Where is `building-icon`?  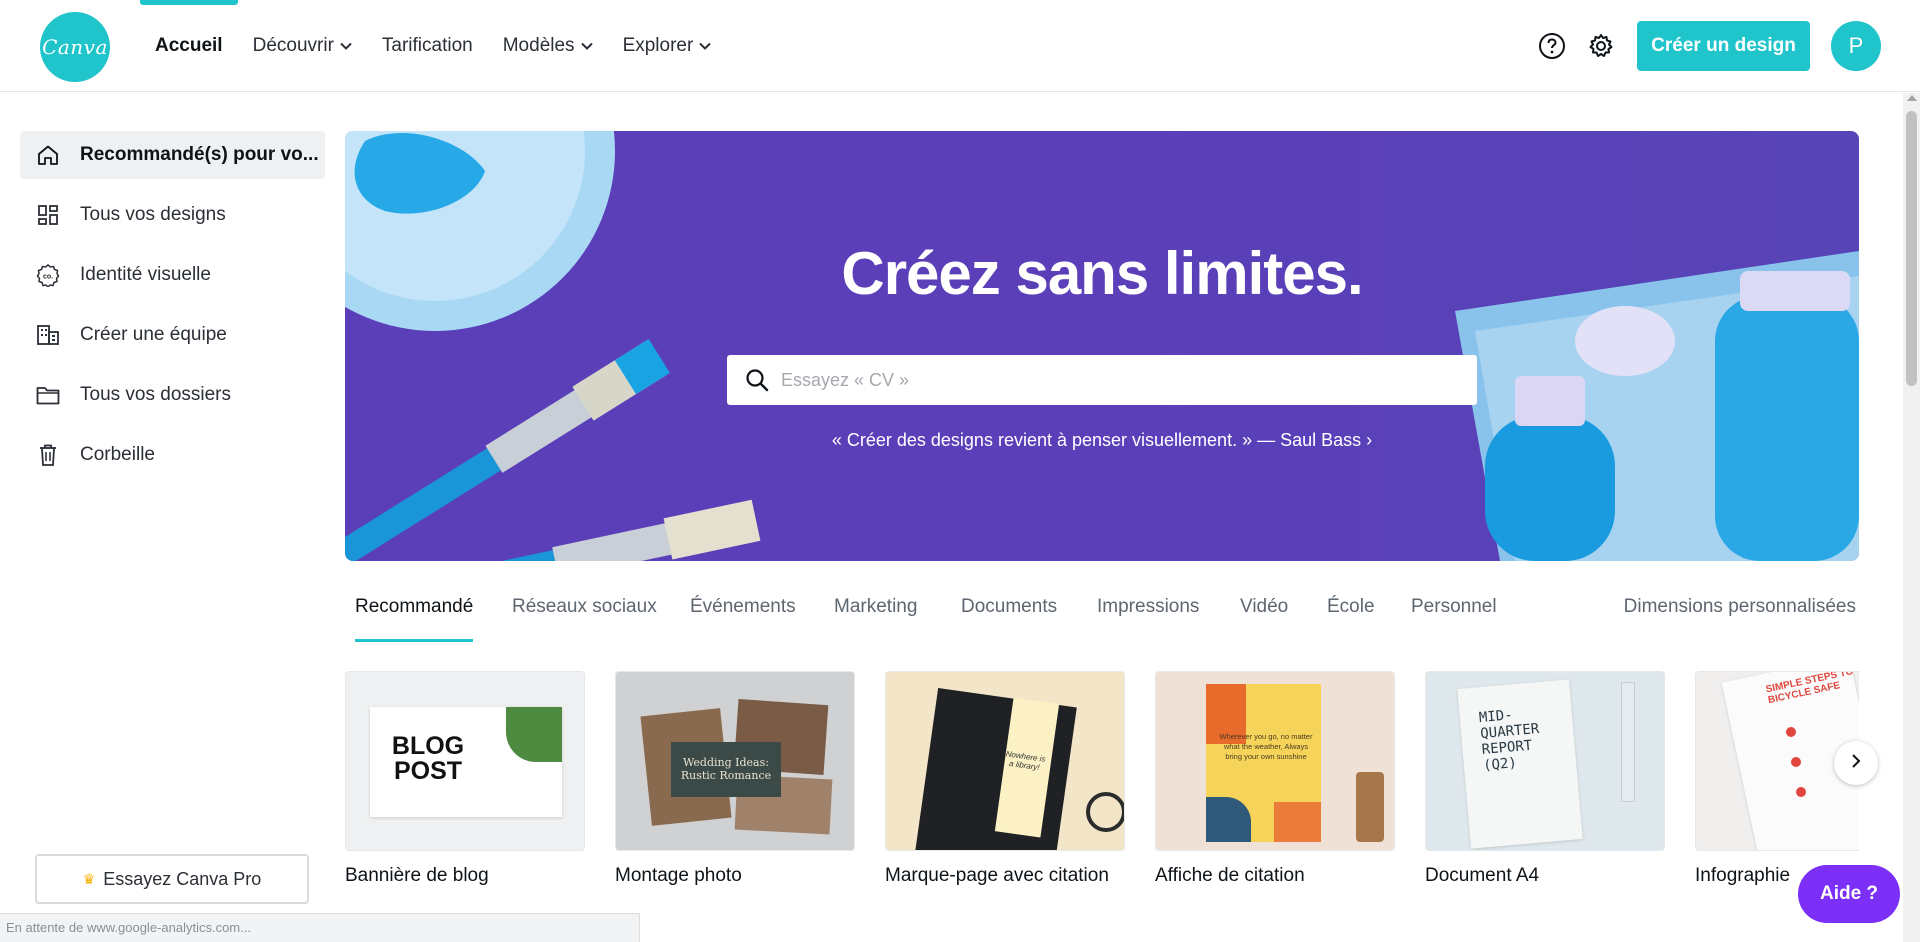
building-icon is located at coordinates (48, 335).